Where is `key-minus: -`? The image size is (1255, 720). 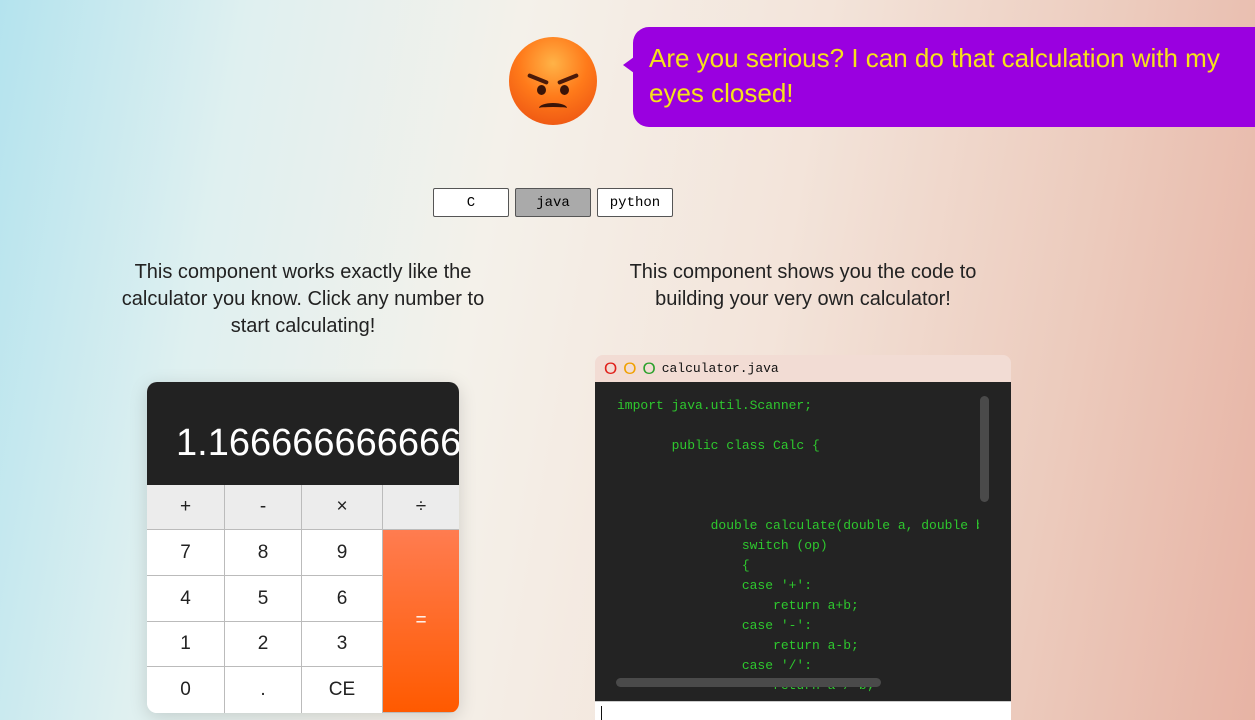 key-minus: - is located at coordinates (263, 507).